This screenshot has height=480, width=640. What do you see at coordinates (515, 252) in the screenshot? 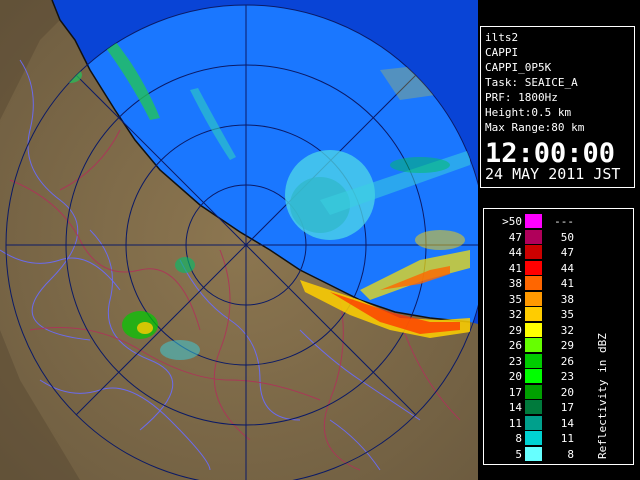
I see `legend-low-value: 44` at bounding box center [515, 252].